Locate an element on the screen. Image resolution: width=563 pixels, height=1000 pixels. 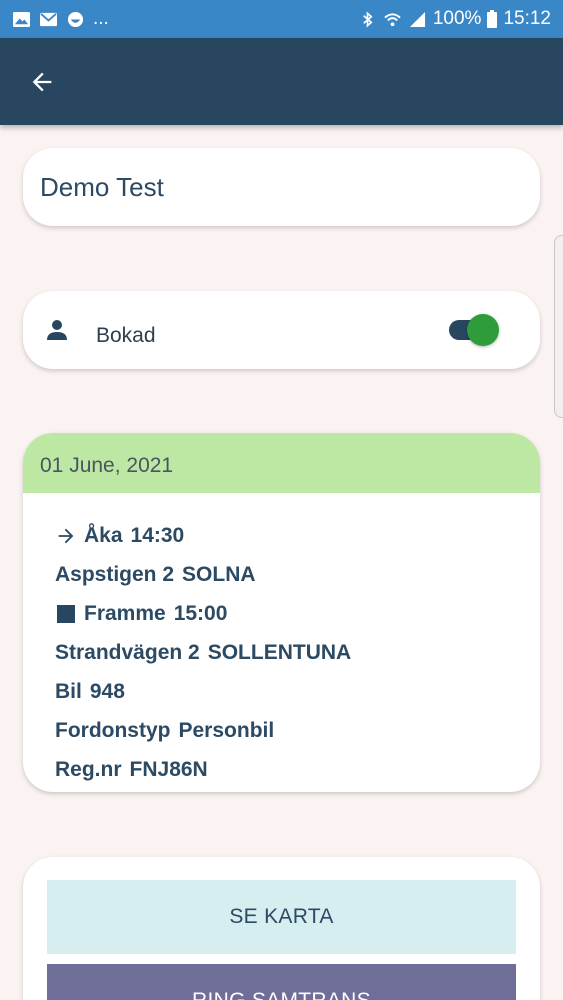
person-icon is located at coordinates (57, 330).